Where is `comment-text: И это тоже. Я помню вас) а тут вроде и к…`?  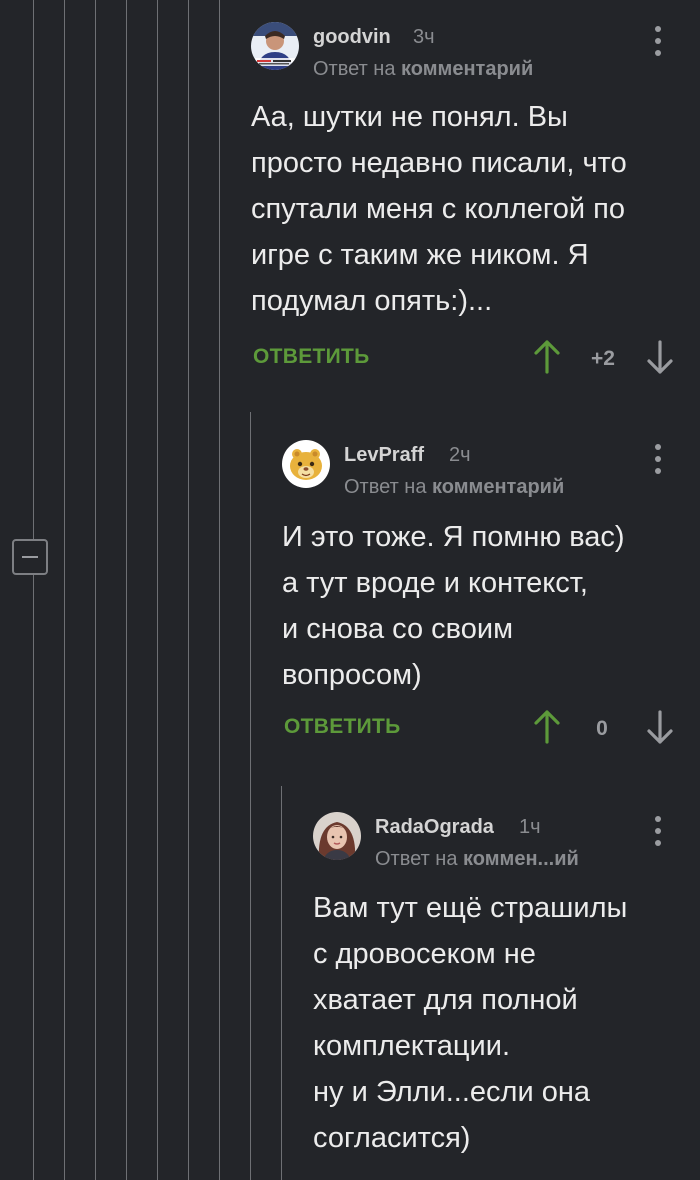 comment-text: И это тоже. Я помню вас) а тут вроде и к… is located at coordinates (453, 606).